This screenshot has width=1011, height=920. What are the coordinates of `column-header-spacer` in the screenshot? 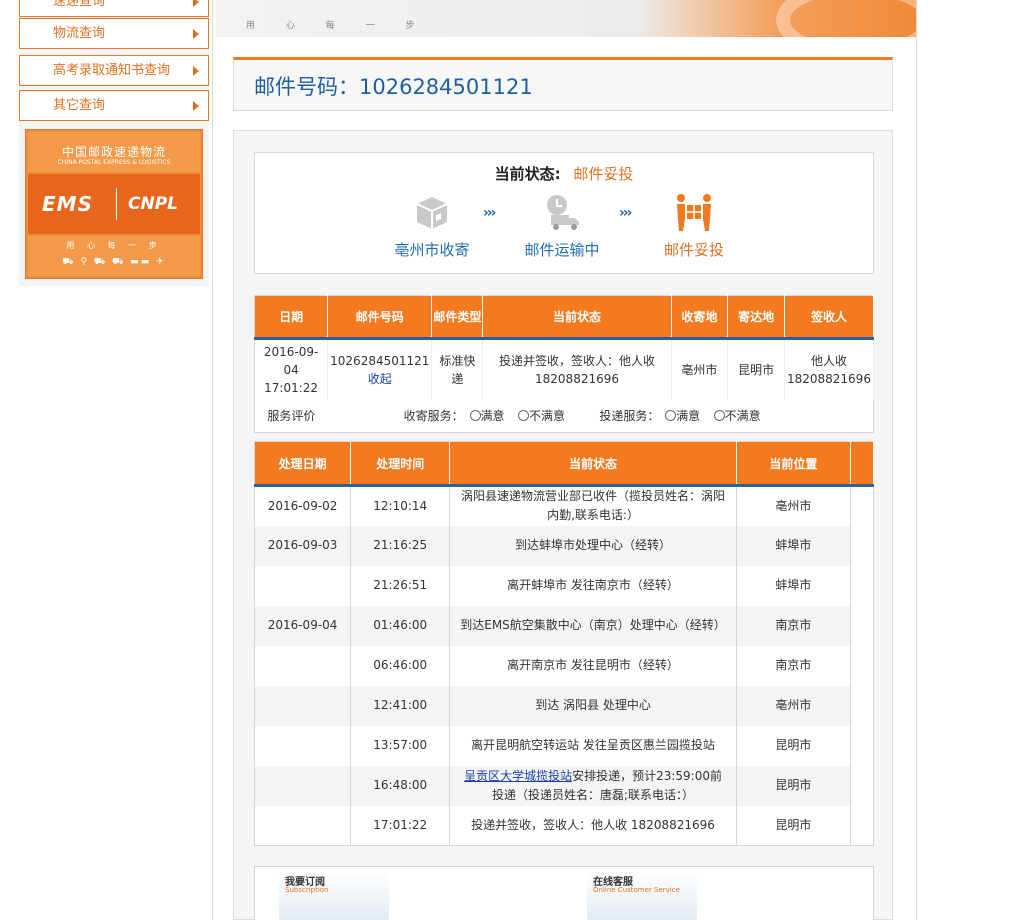 It's located at (862, 464).